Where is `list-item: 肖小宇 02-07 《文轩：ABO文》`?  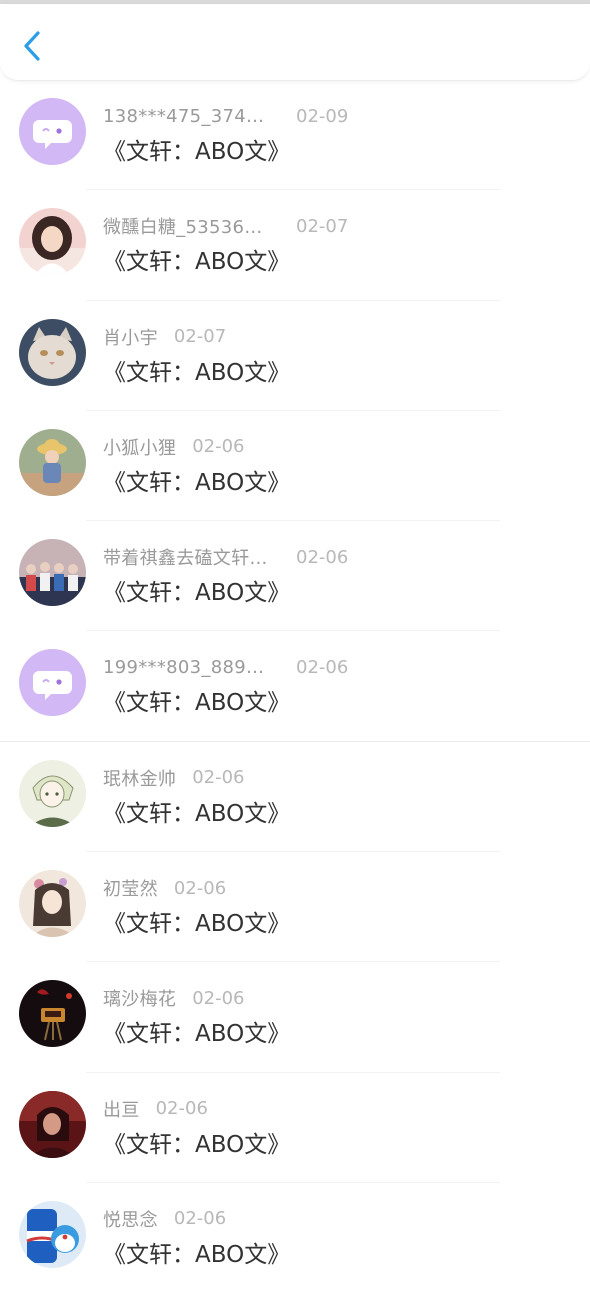
list-item: 肖小宇 02-07 《文轩：ABO文》 is located at coordinates (295, 356).